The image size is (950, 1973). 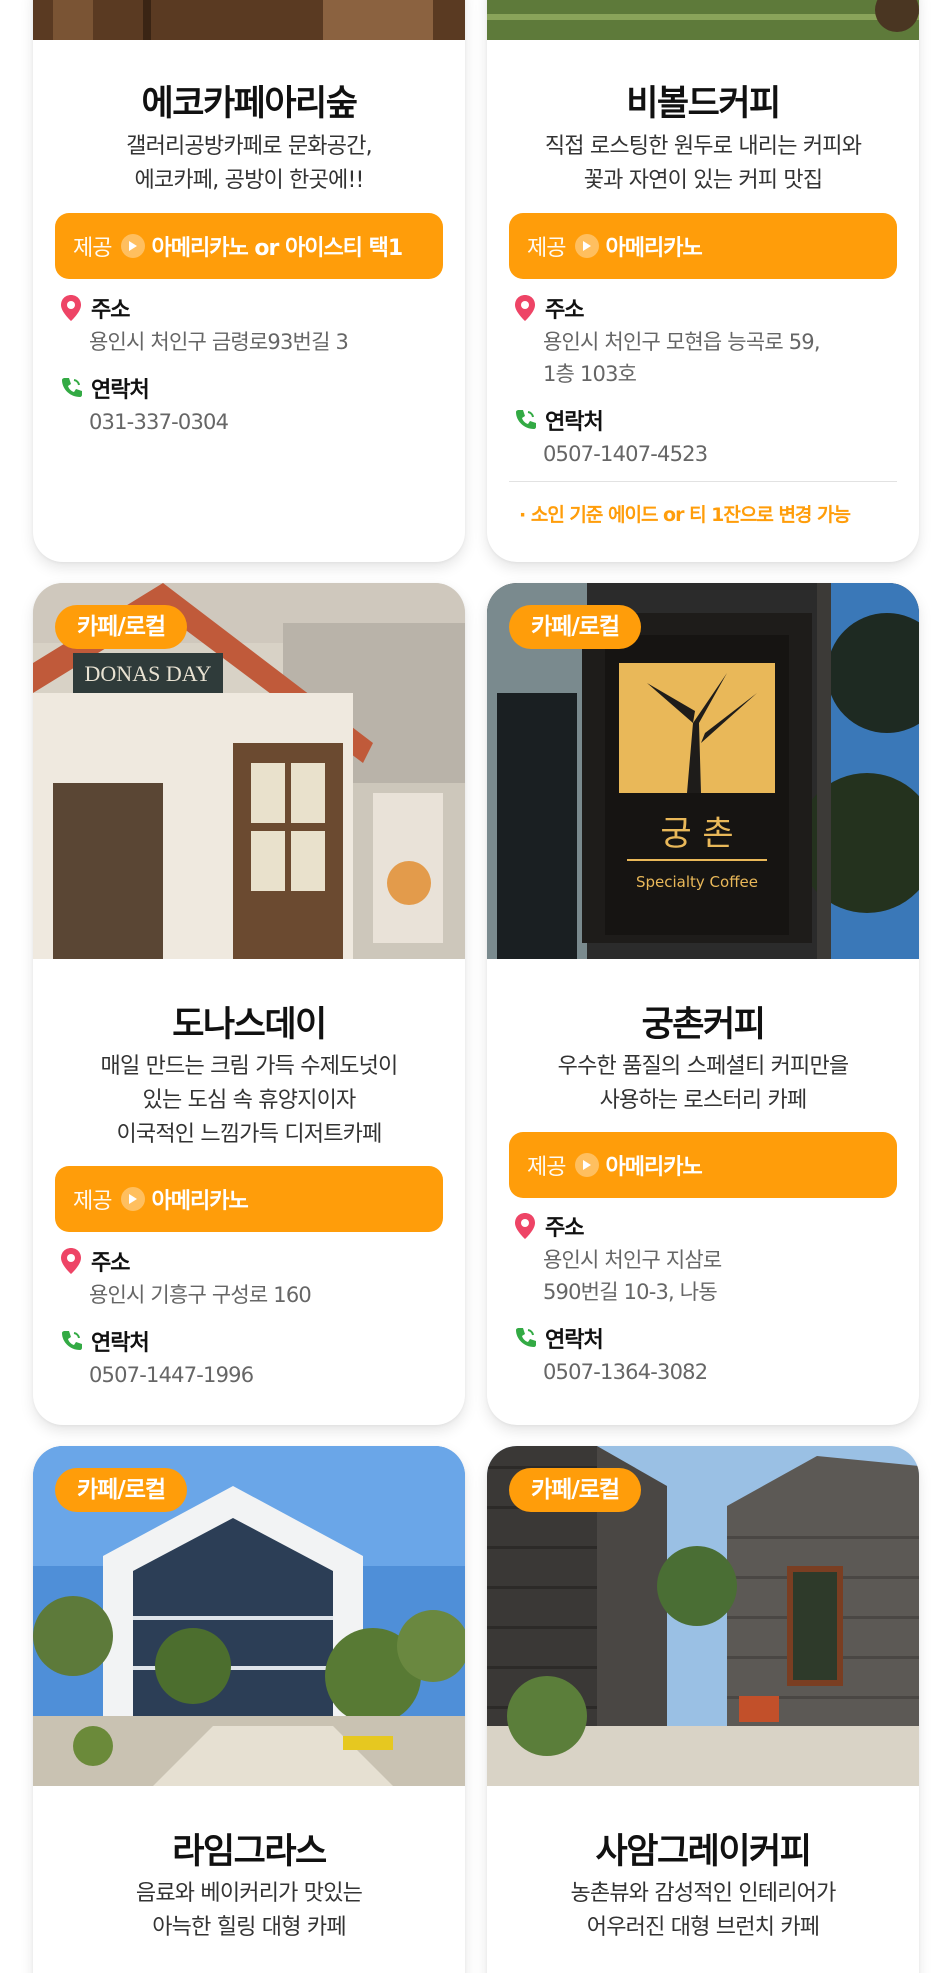 What do you see at coordinates (685, 515) in the screenshot?
I see `offer-note: · 소인 기준 에이드 or 티 1잔으로 변경 가능` at bounding box center [685, 515].